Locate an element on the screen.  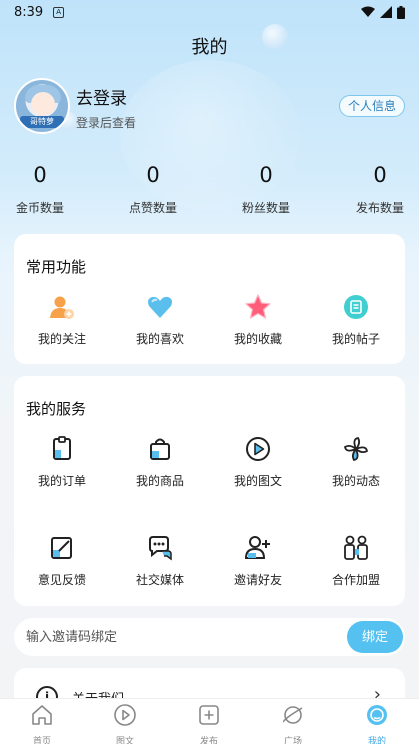
add-square-icon is located at coordinates (209, 715).